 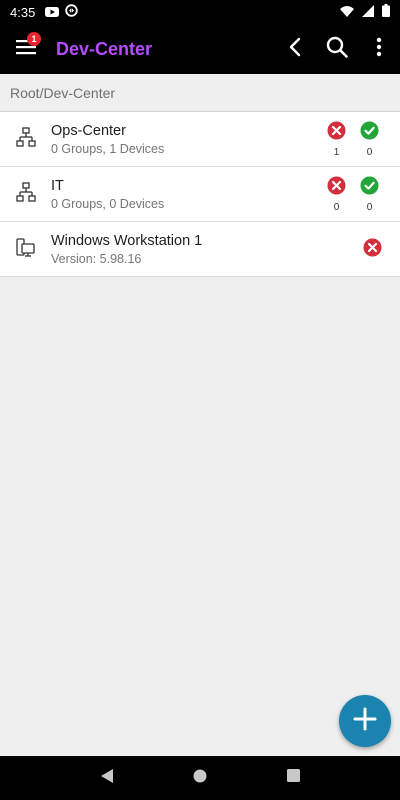 I want to click on add-button, so click(x=365, y=721).